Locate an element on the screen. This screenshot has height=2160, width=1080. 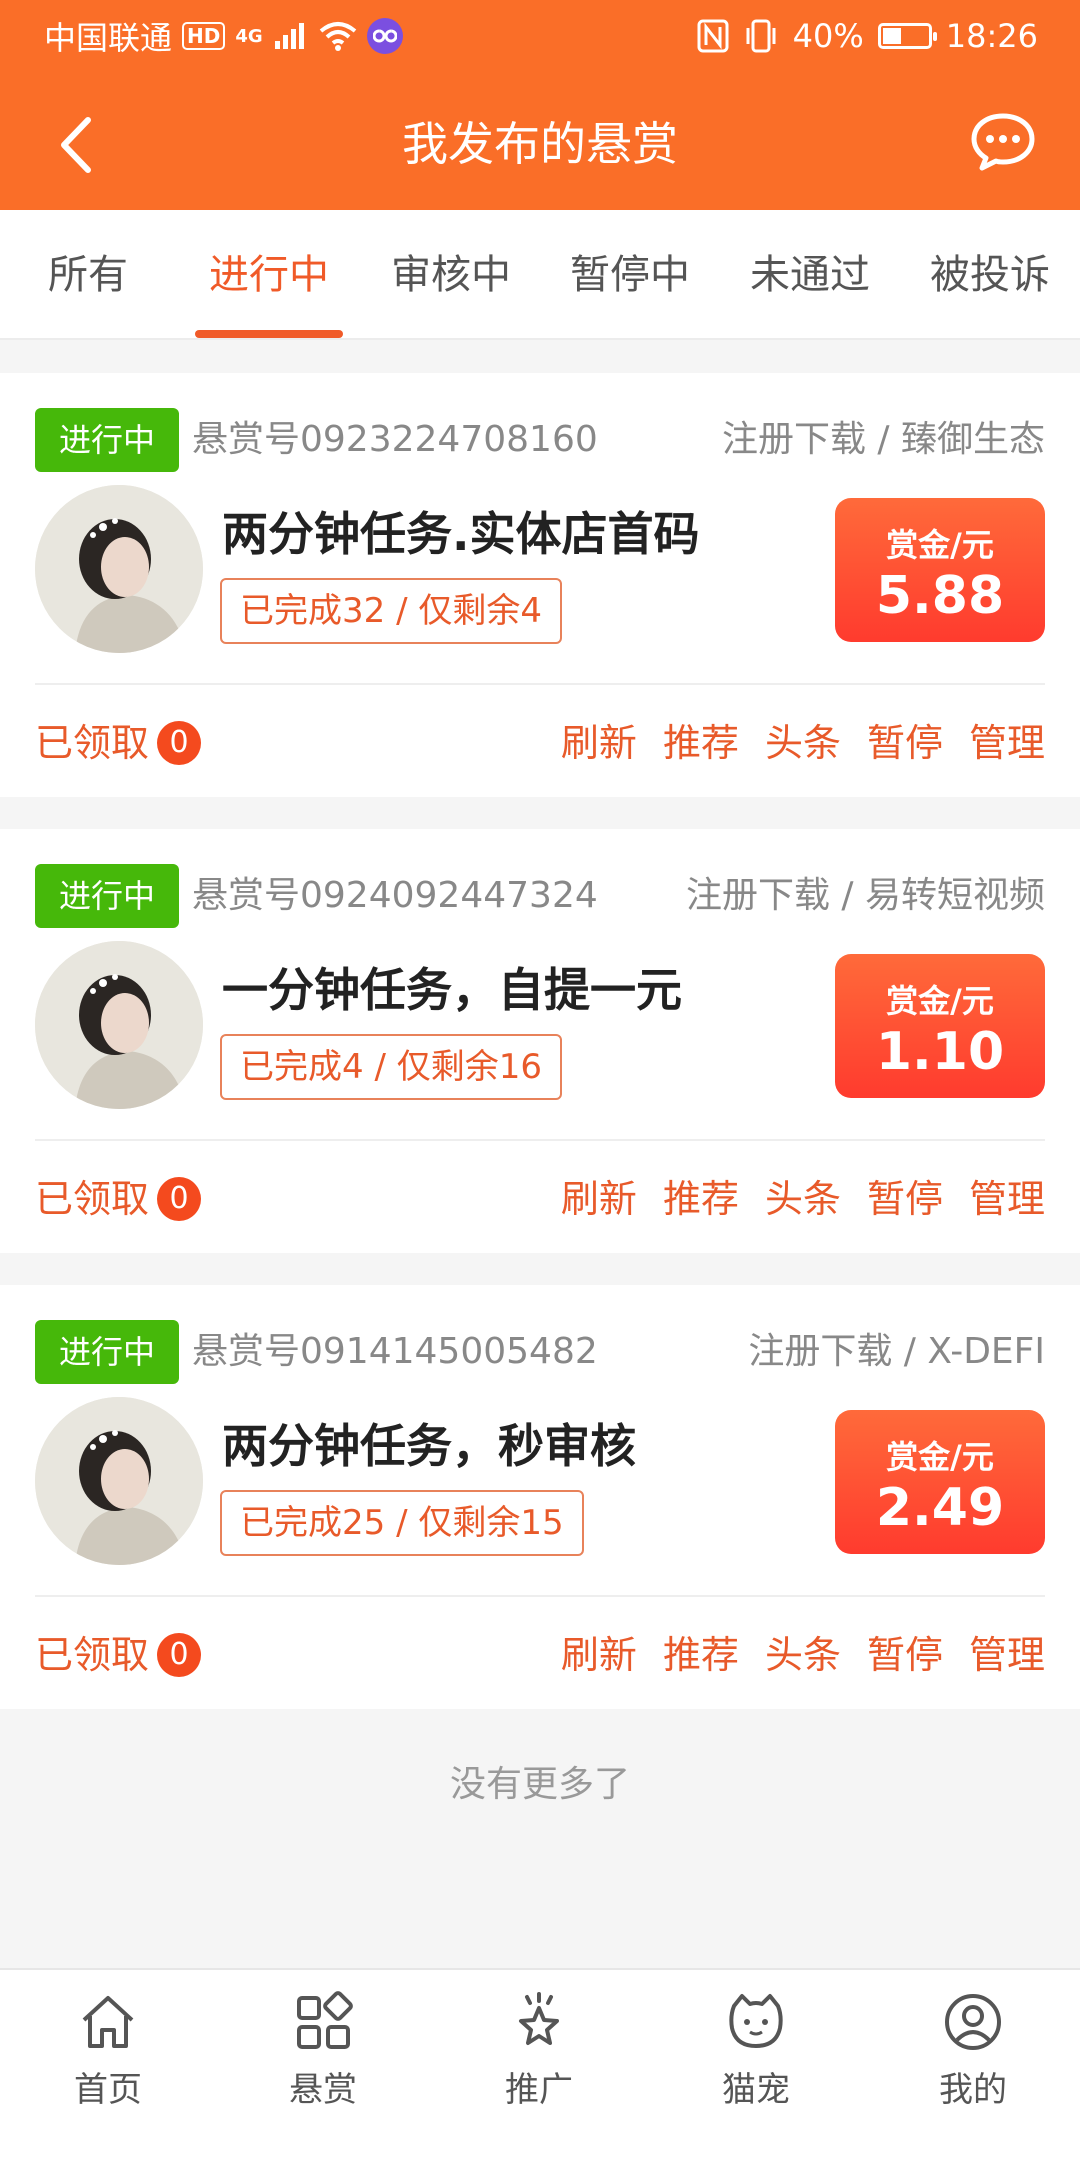
chat-bubble-icon is located at coordinates (1003, 142).